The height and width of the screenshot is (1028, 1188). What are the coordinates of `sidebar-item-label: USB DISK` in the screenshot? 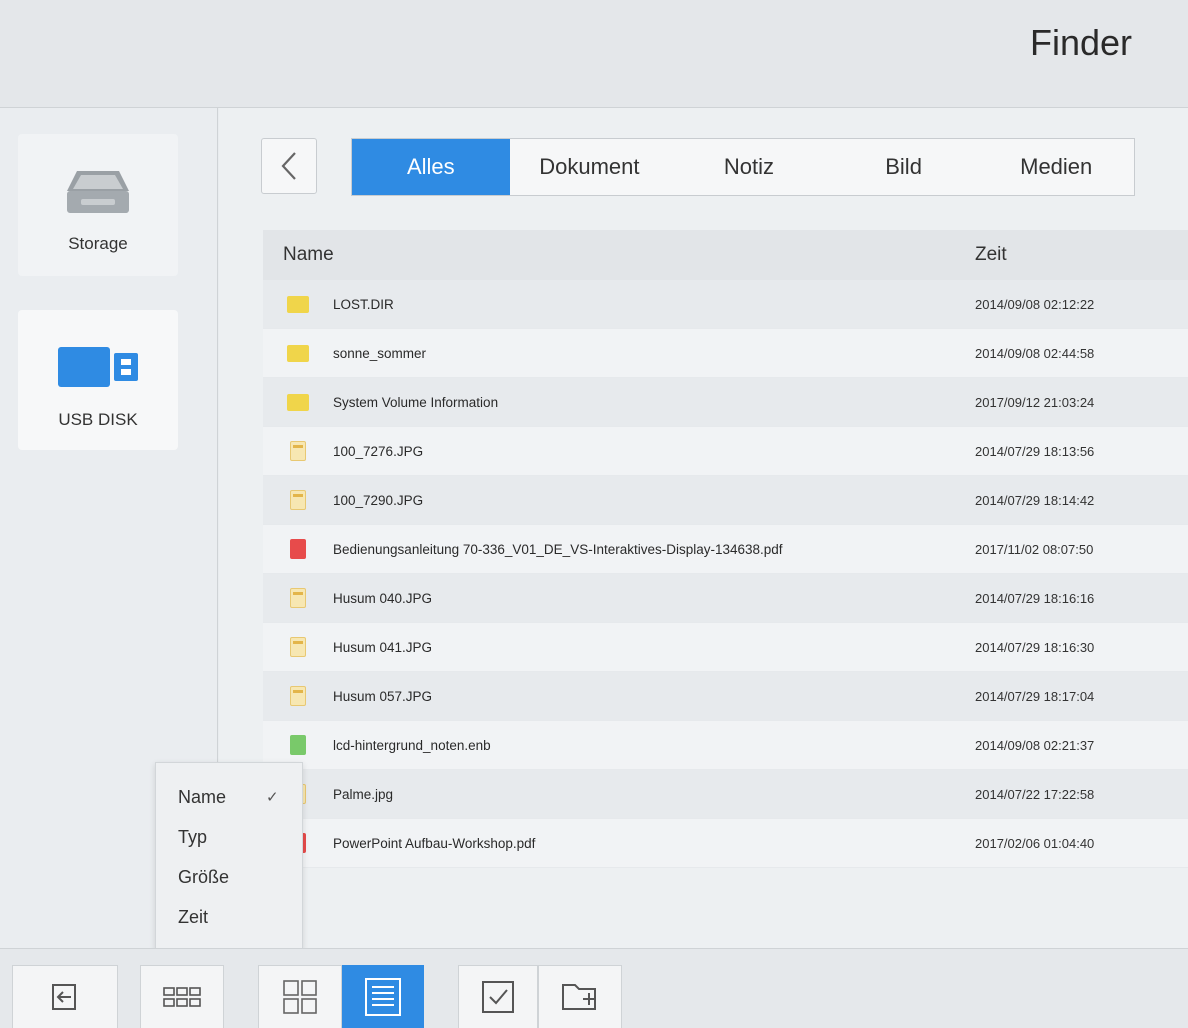 It's located at (98, 419).